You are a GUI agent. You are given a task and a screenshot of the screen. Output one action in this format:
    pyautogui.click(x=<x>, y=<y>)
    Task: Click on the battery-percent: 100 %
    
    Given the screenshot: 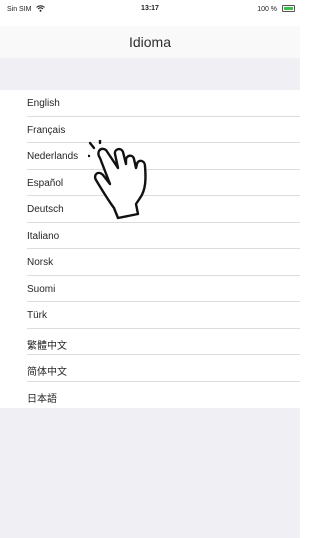 What is the action you would take?
    pyautogui.click(x=267, y=9)
    